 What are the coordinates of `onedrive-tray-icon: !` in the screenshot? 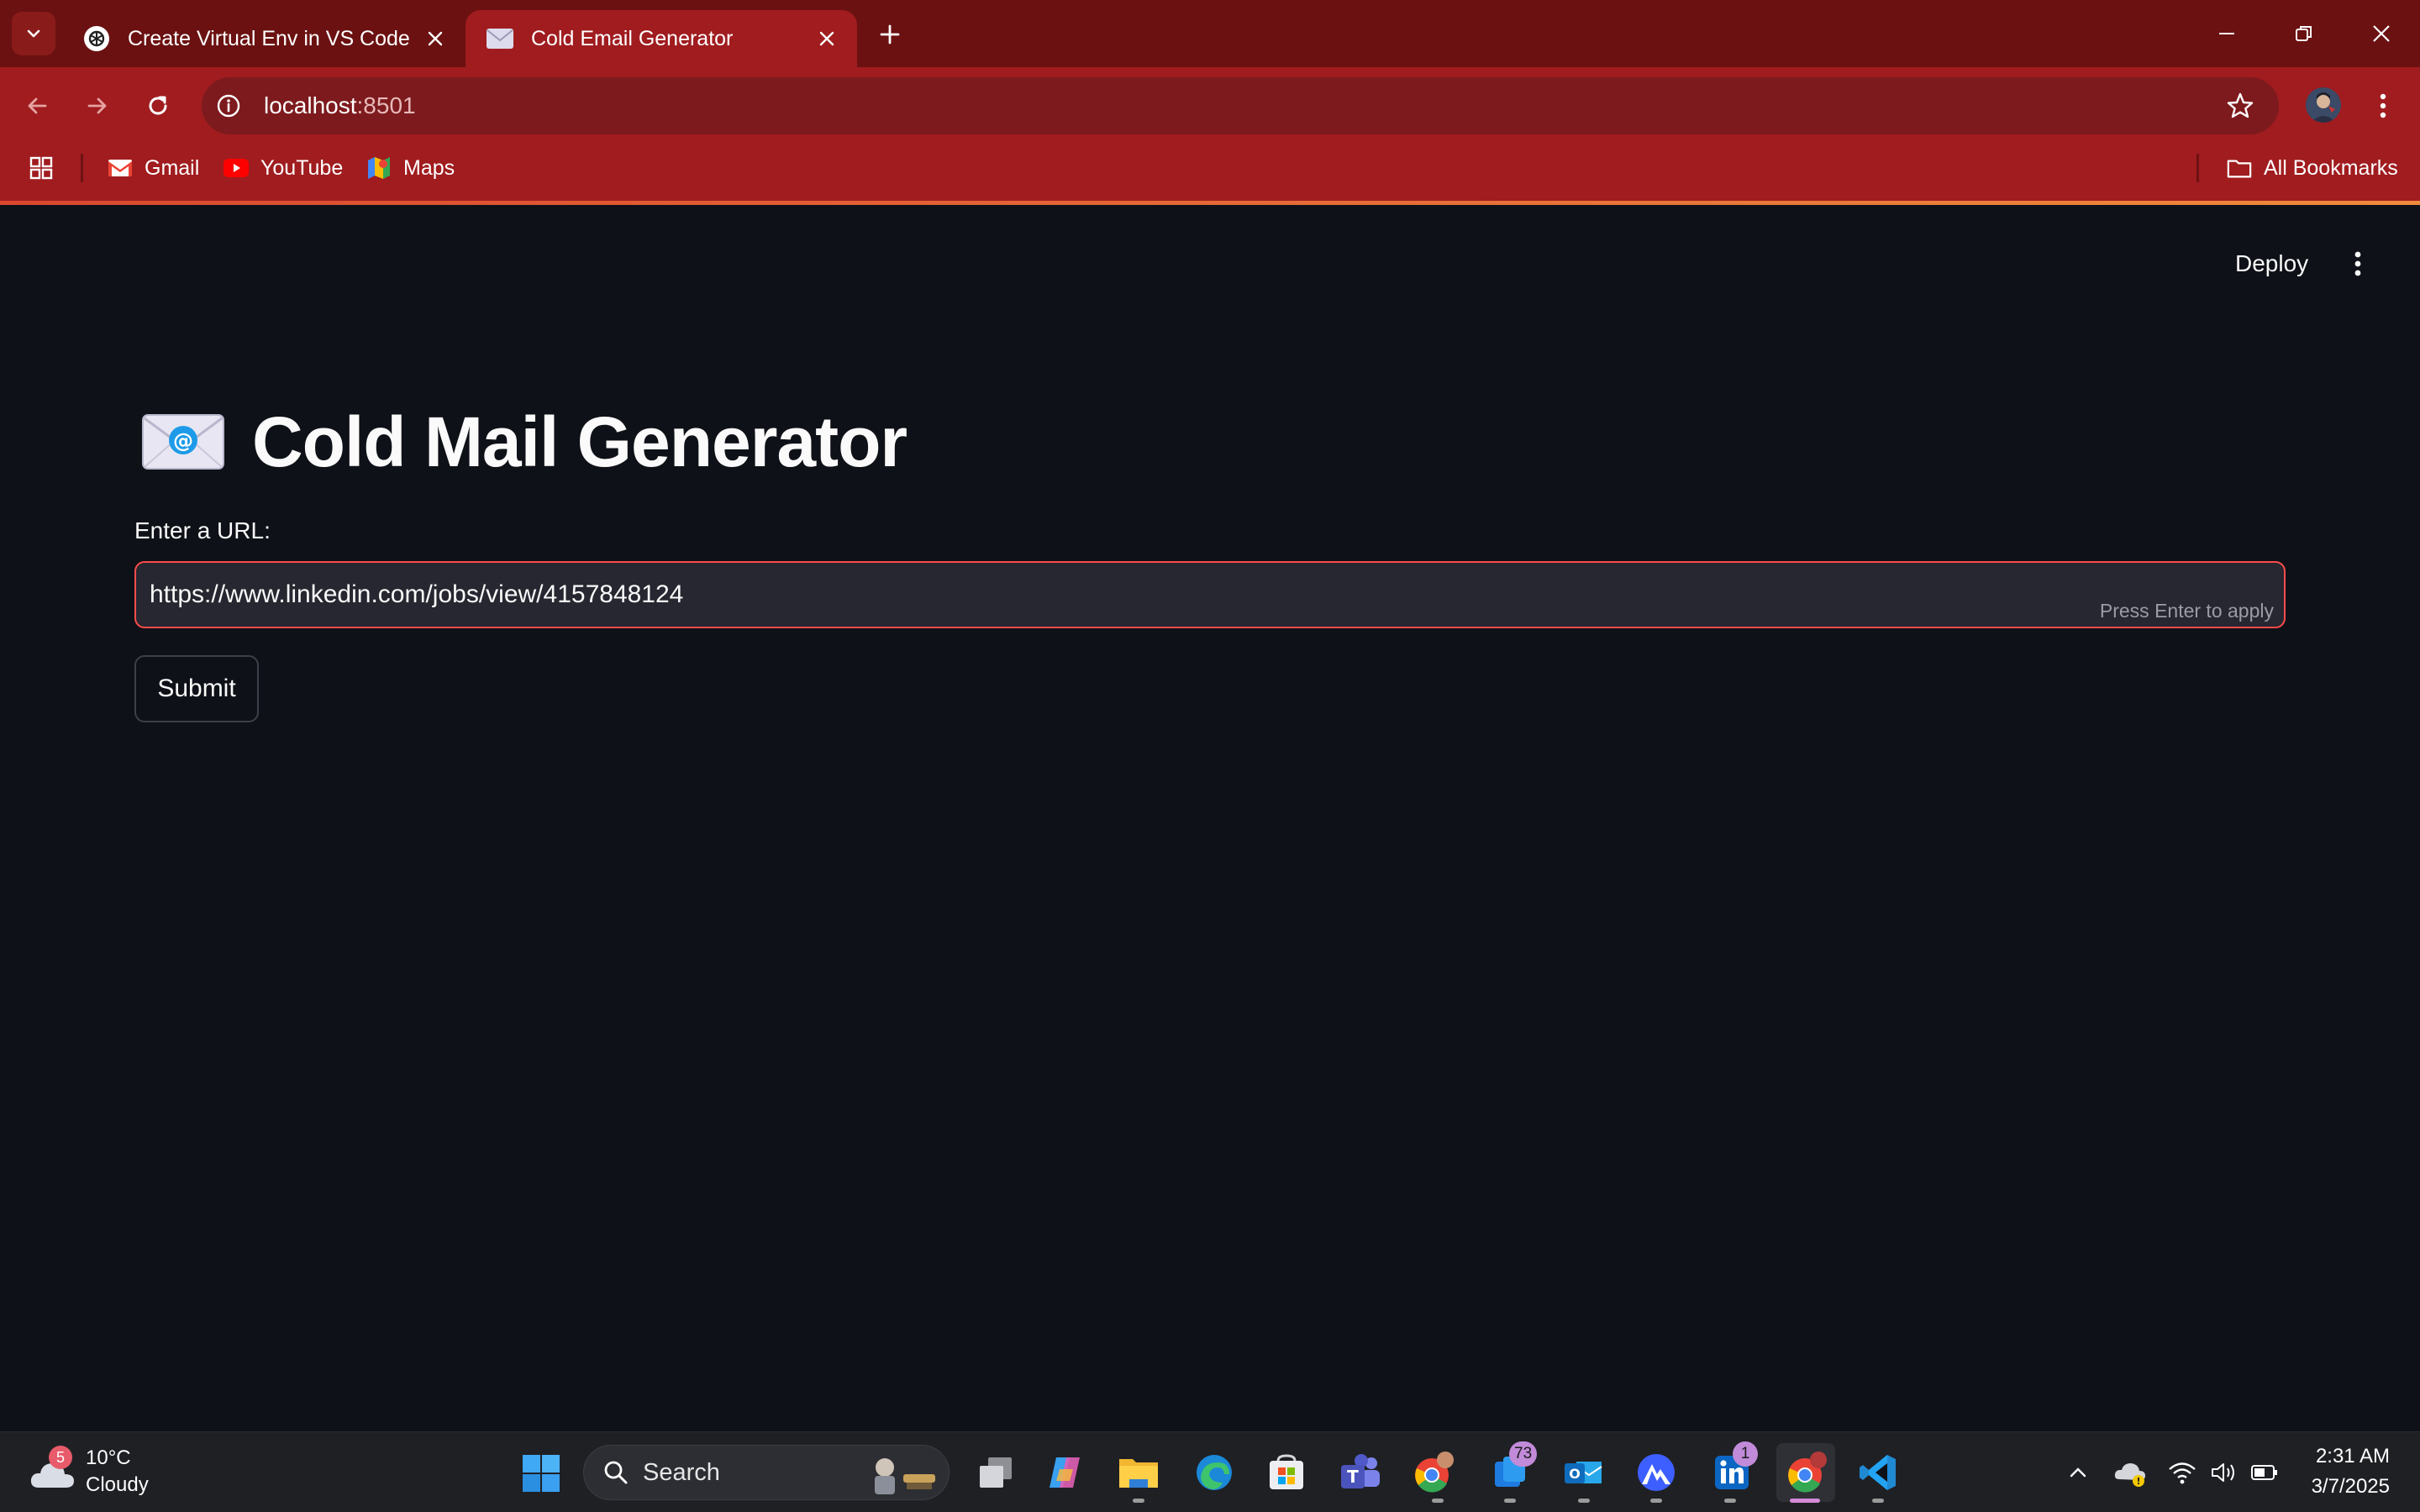 It's located at (2130, 1472).